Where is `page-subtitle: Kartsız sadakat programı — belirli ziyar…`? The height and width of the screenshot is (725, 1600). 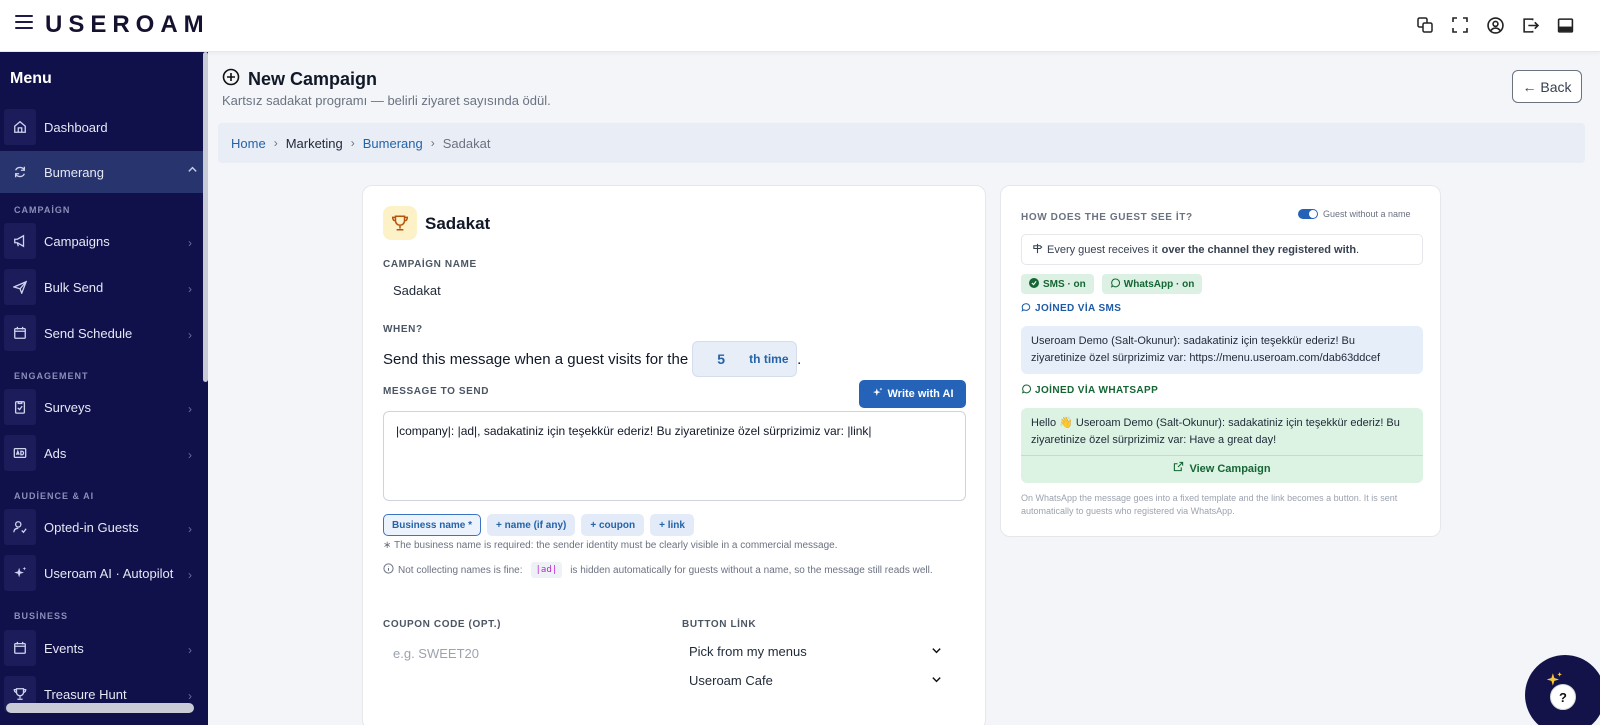
page-subtitle: Kartsız sadakat programı — belirli ziyar… is located at coordinates (386, 100).